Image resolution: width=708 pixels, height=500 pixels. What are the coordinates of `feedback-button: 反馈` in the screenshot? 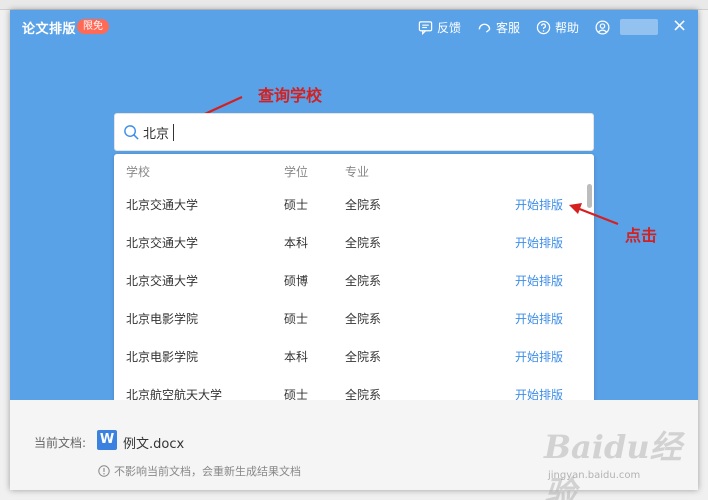 It's located at (439, 27).